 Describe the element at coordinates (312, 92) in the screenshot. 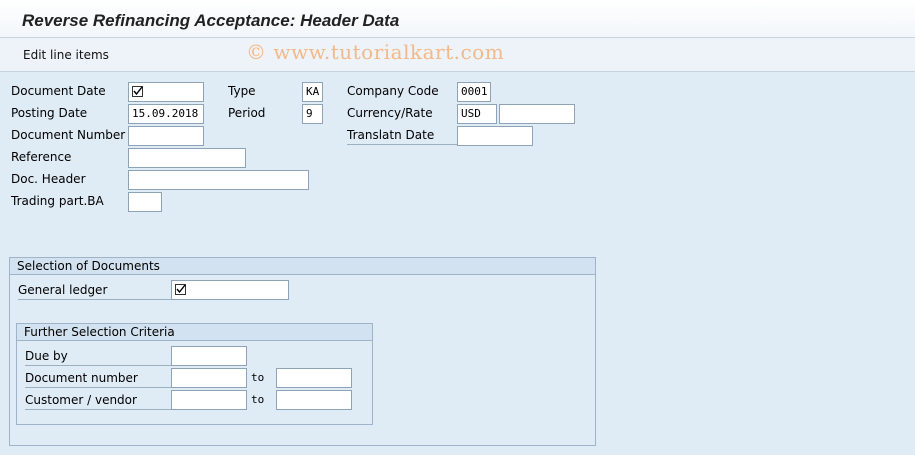

I see `type-field: KA` at that location.